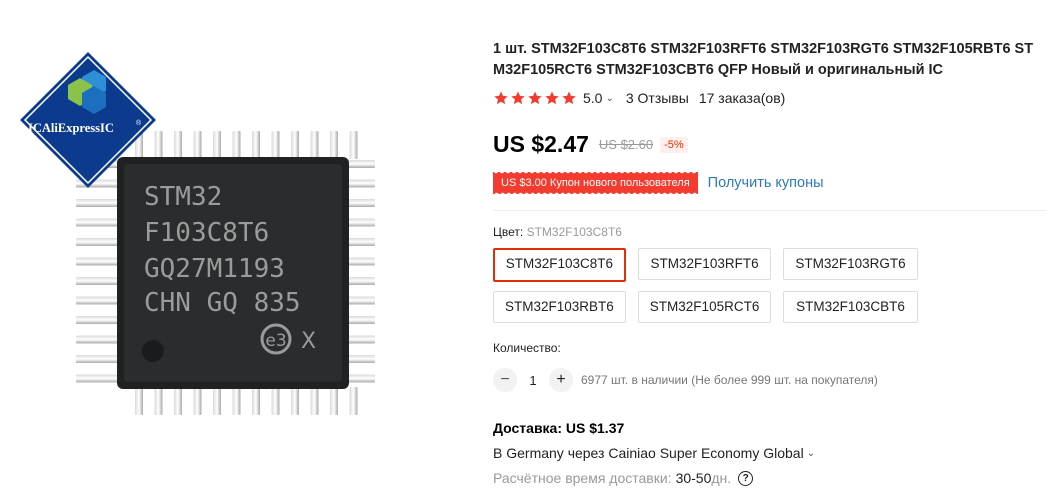 The image size is (1061, 502). I want to click on rating-row: 5.0 ⌄ 3 Отзывы 17 заказа(ов), so click(773, 98).